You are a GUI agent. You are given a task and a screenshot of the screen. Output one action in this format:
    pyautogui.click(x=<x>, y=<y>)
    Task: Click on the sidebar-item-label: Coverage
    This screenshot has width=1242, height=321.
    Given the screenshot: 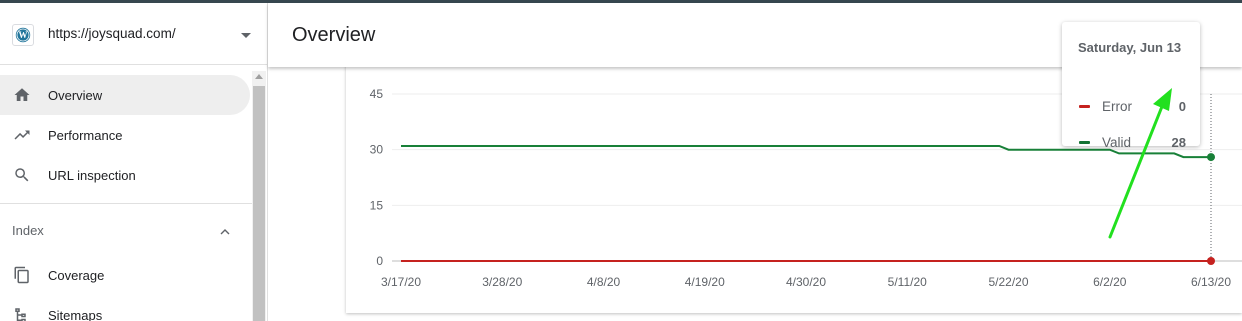 What is the action you would take?
    pyautogui.click(x=76, y=275)
    